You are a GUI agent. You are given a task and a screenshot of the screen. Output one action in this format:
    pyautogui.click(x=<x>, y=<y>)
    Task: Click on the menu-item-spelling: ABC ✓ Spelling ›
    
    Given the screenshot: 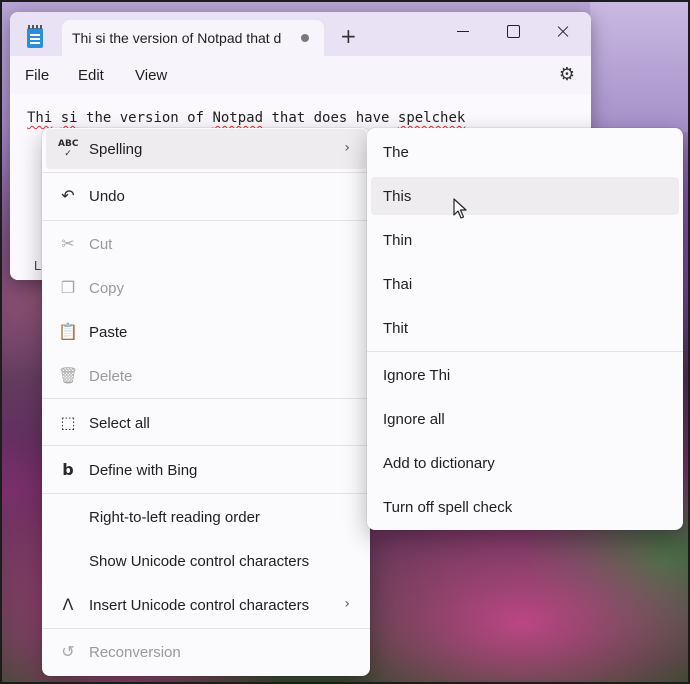 What is the action you would take?
    pyautogui.click(x=206, y=149)
    